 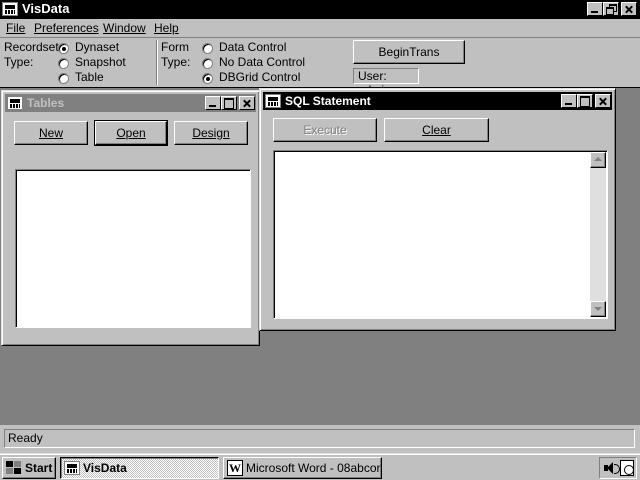 What do you see at coordinates (247, 103) in the screenshot?
I see `tables-close-button` at bounding box center [247, 103].